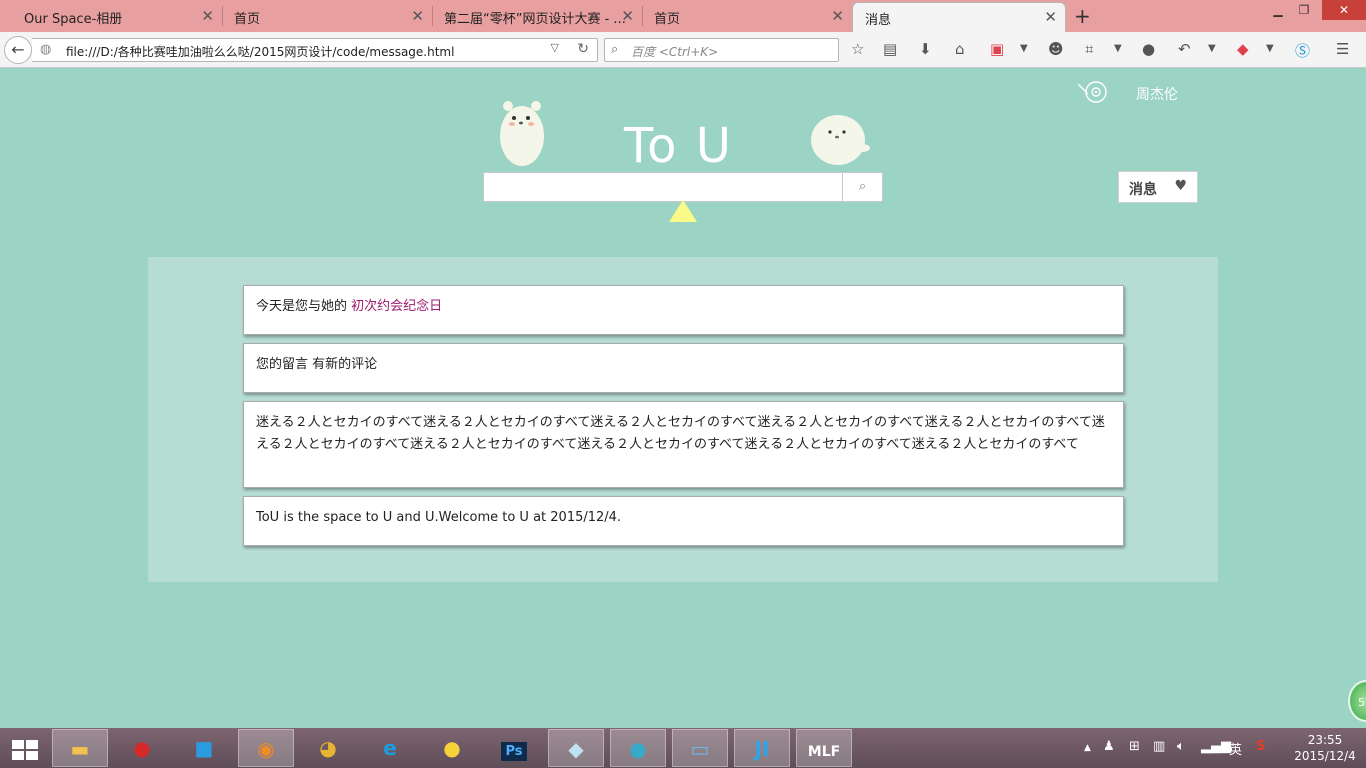 Image resolution: width=1366 pixels, height=768 pixels. I want to click on clock-time: 23:55, so click(1325, 740).